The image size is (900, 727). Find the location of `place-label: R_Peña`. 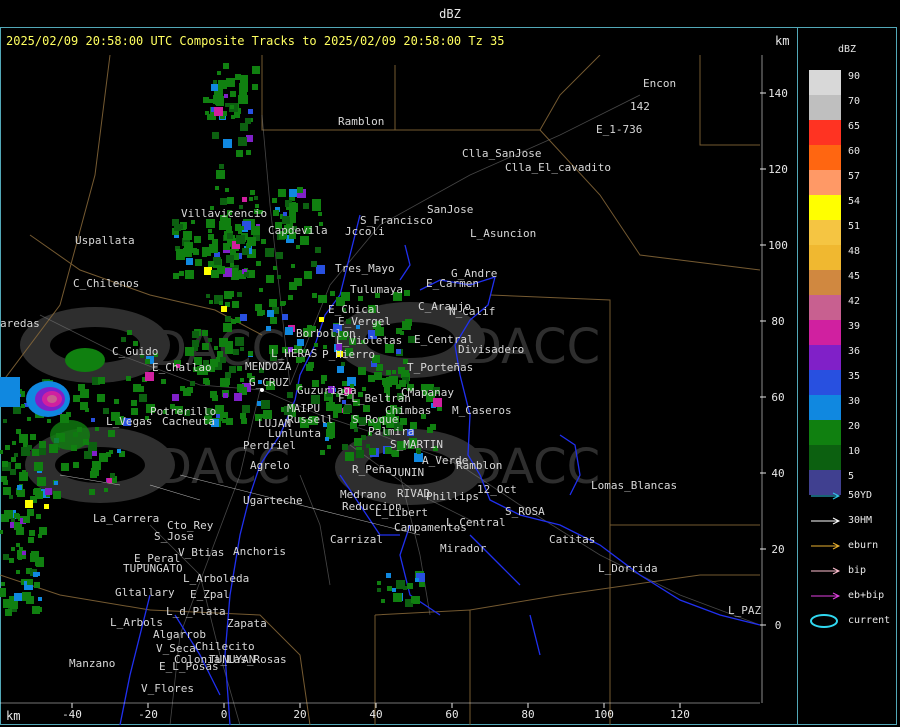

place-label: R_Peña is located at coordinates (372, 469).